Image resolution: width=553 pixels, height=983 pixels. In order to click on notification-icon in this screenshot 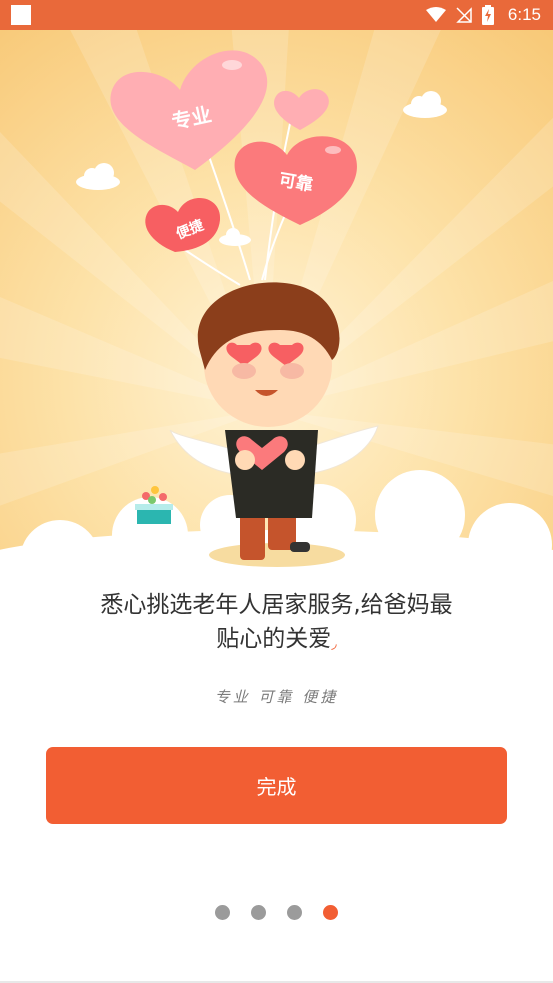, I will do `click(21, 15)`.